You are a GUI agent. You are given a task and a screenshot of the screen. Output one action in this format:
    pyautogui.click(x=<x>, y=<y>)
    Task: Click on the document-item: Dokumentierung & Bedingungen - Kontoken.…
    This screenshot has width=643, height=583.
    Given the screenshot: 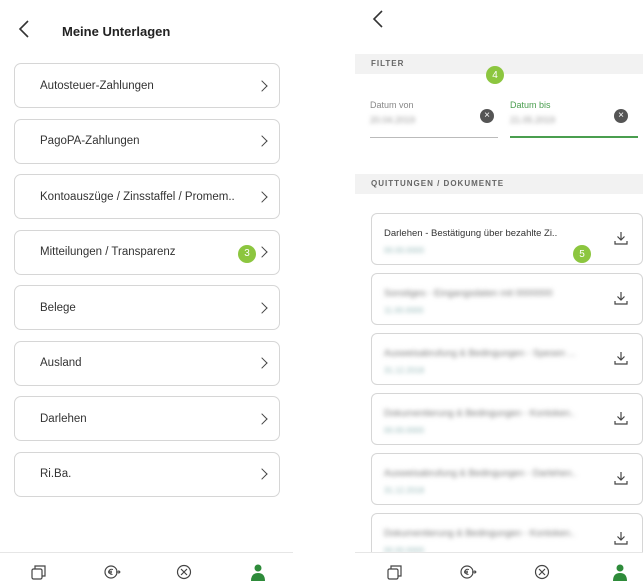 What is the action you would take?
    pyautogui.click(x=507, y=419)
    